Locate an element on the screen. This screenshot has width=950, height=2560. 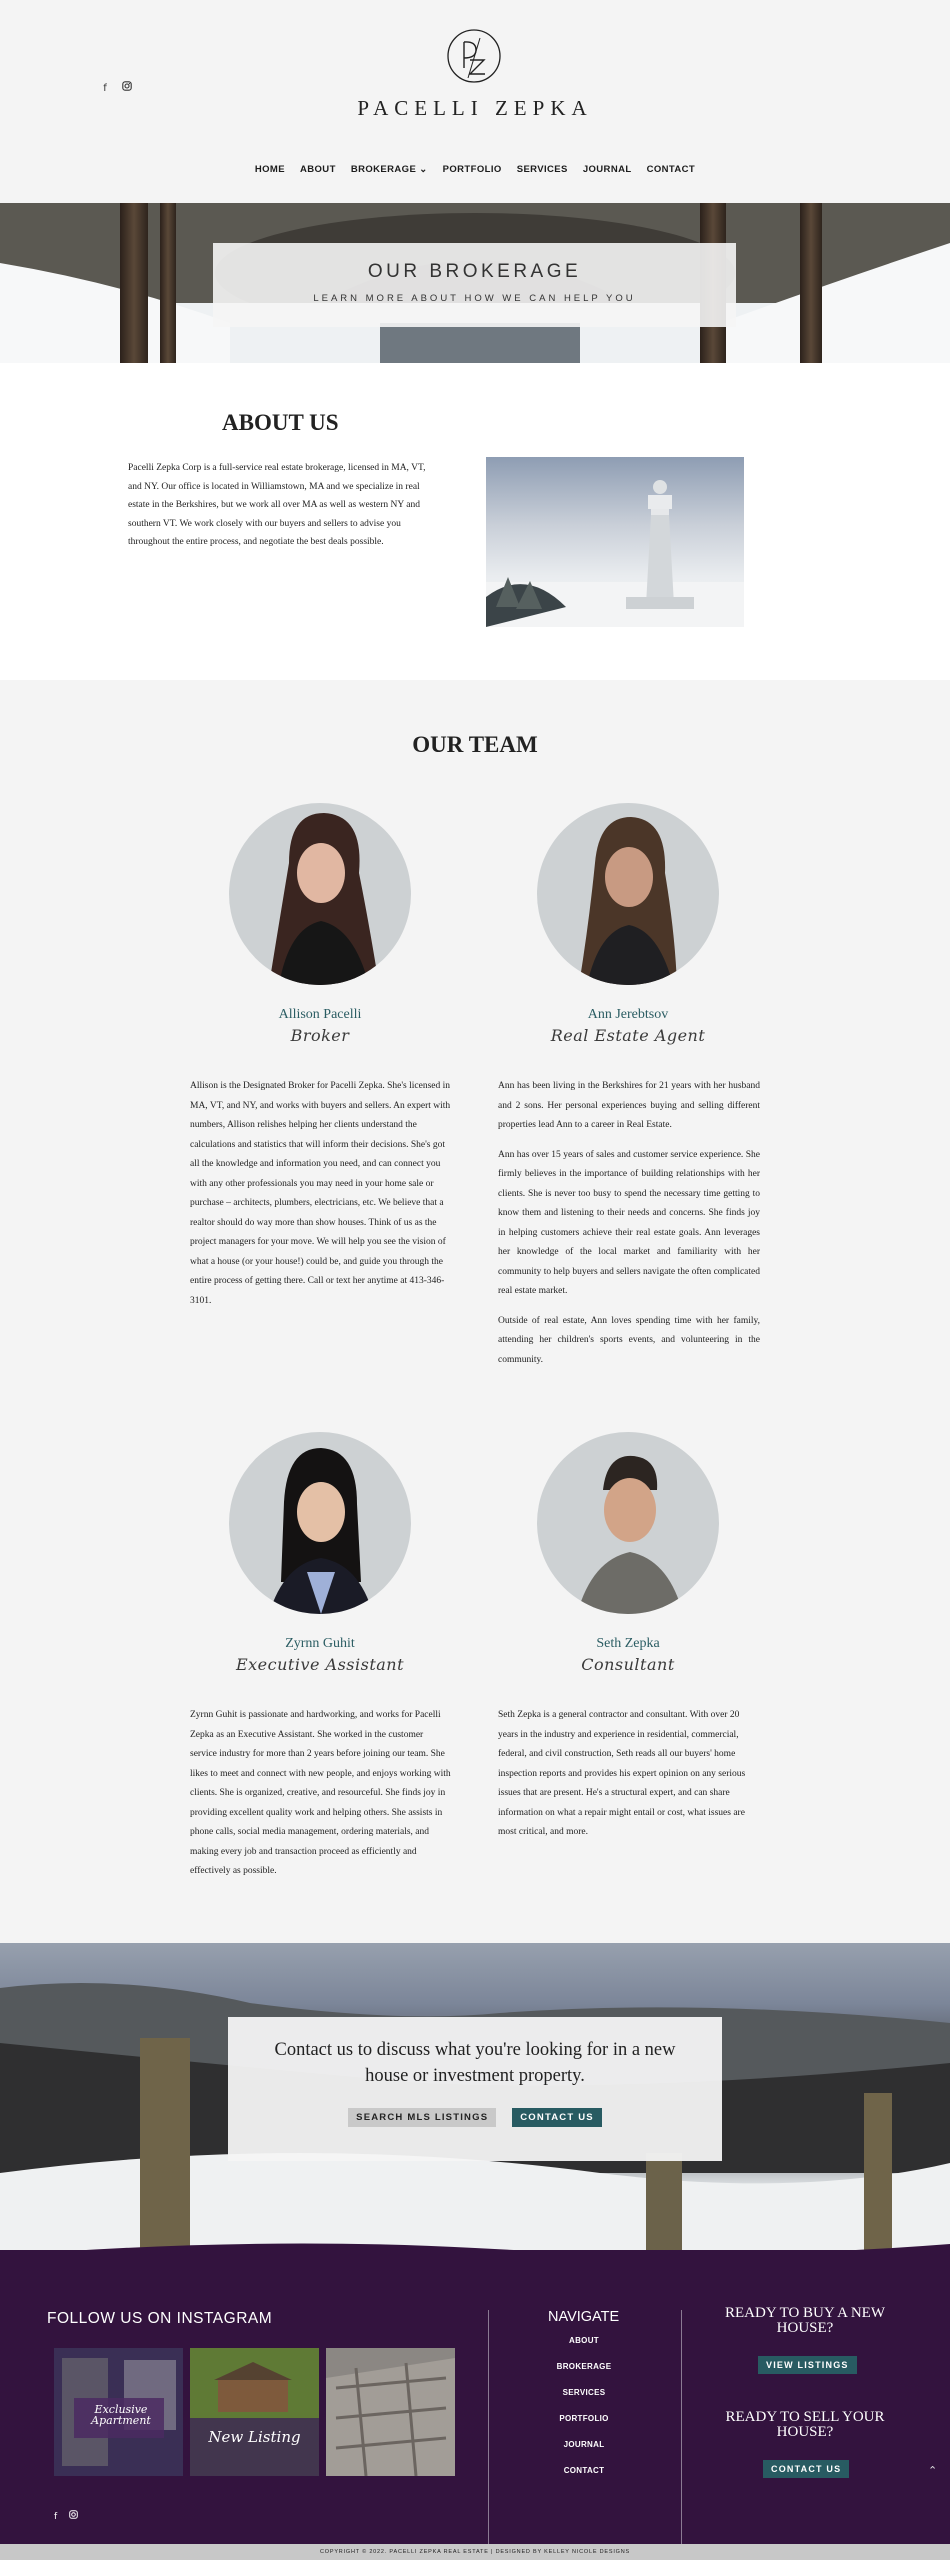
member-role: Executive Assistant is located at coordinates (320, 1664).